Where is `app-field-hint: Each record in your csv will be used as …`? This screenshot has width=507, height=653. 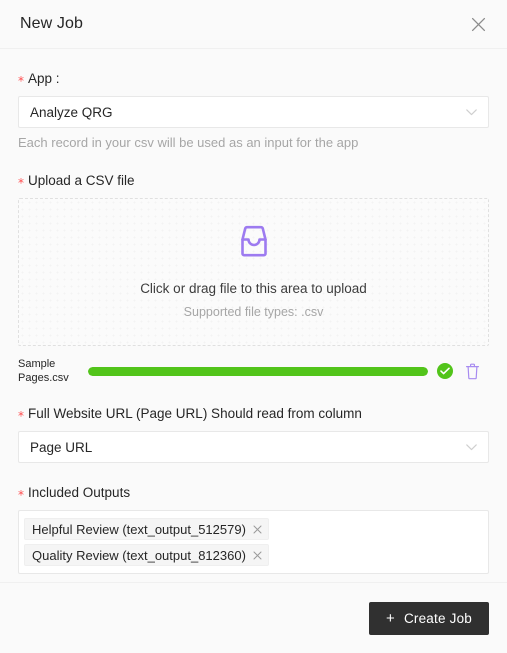 app-field-hint: Each record in your csv will be used as … is located at coordinates (188, 142).